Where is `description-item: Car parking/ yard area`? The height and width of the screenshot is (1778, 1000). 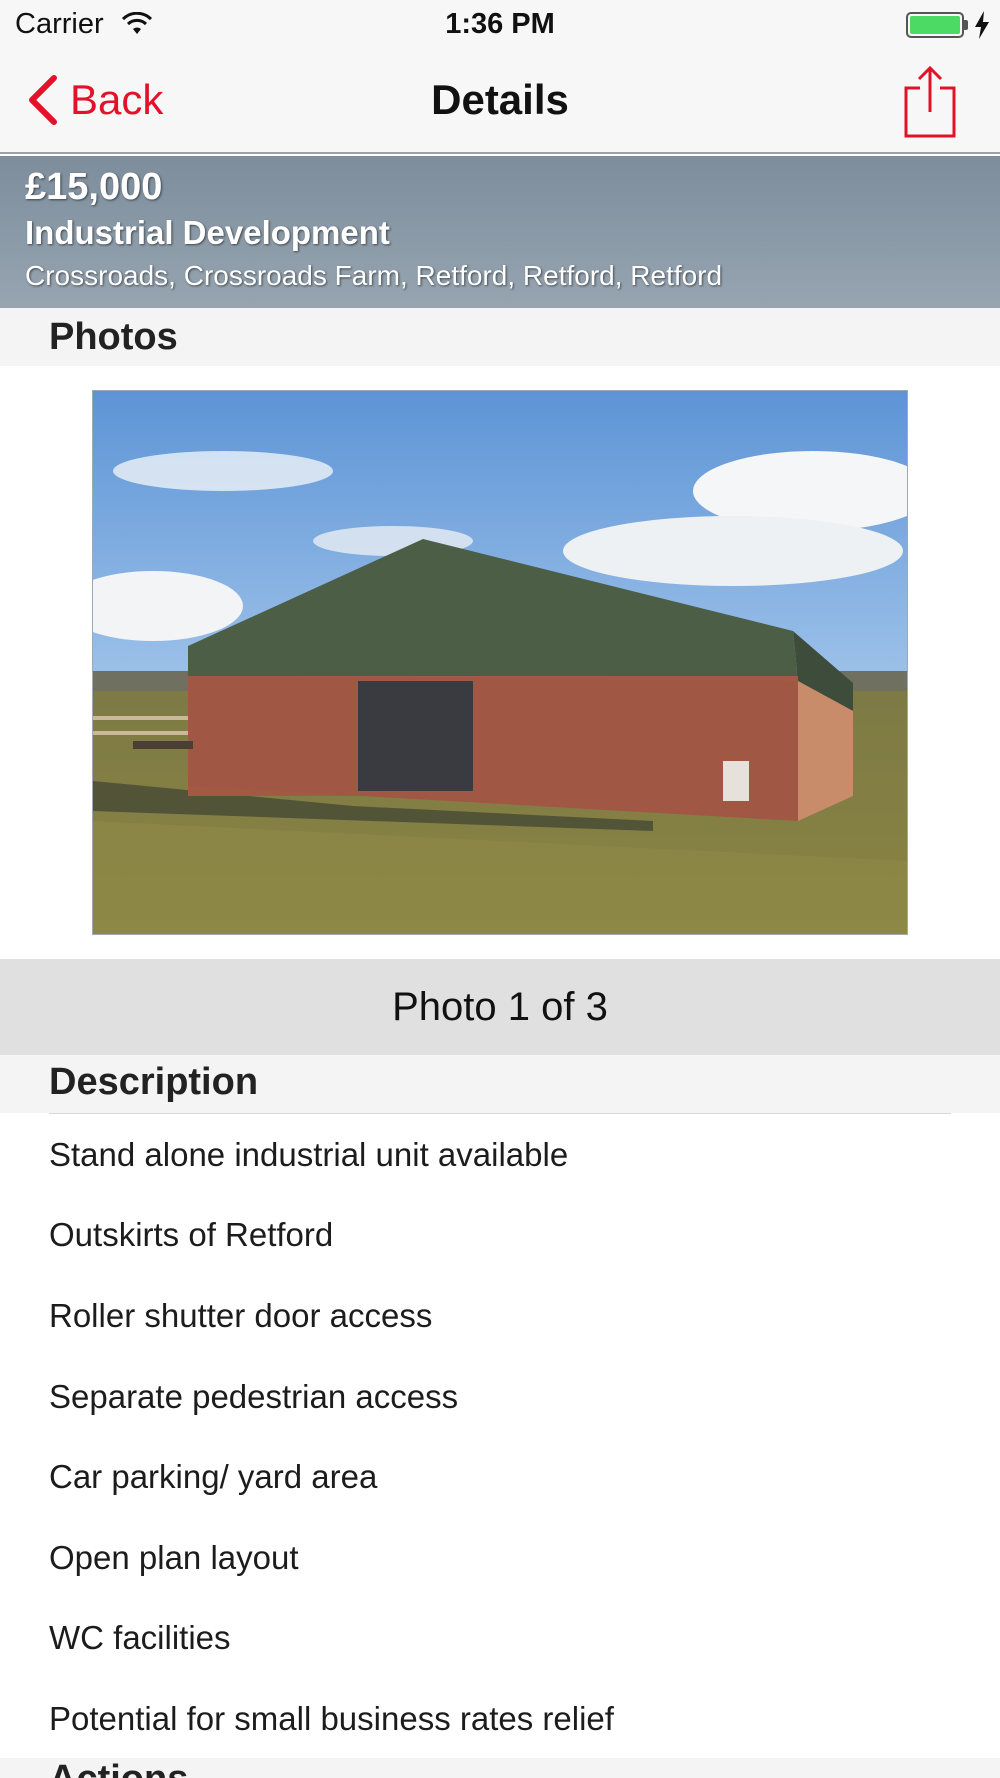 description-item: Car parking/ yard area is located at coordinates (213, 1476).